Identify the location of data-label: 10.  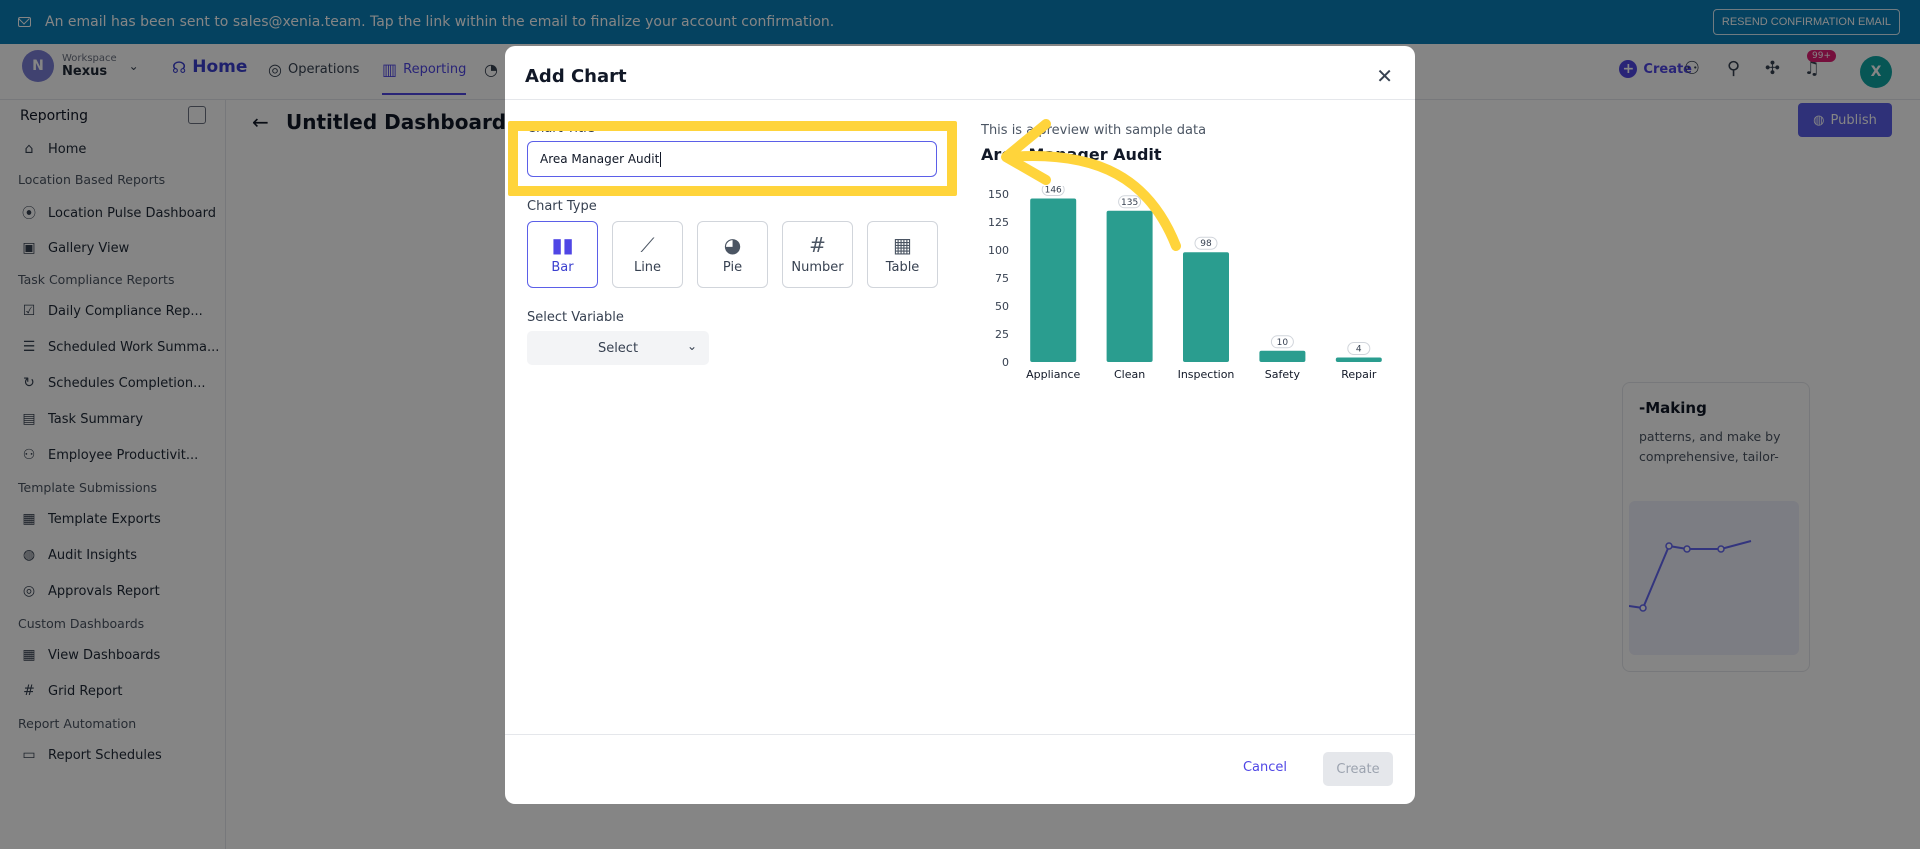
(1283, 343).